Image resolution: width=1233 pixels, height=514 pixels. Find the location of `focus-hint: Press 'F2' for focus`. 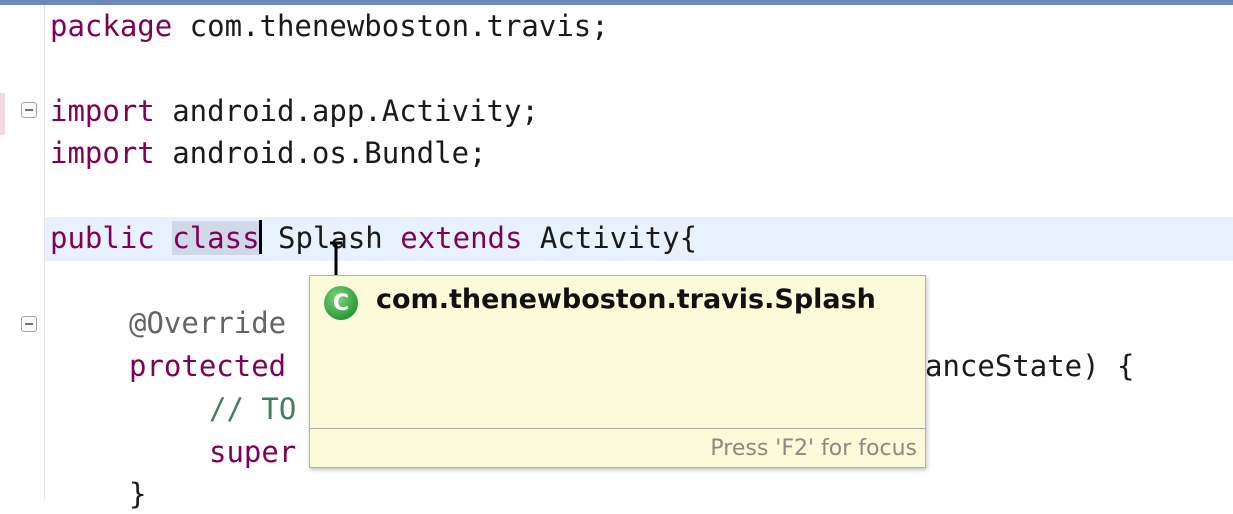

focus-hint: Press 'F2' for focus is located at coordinates (813, 448).